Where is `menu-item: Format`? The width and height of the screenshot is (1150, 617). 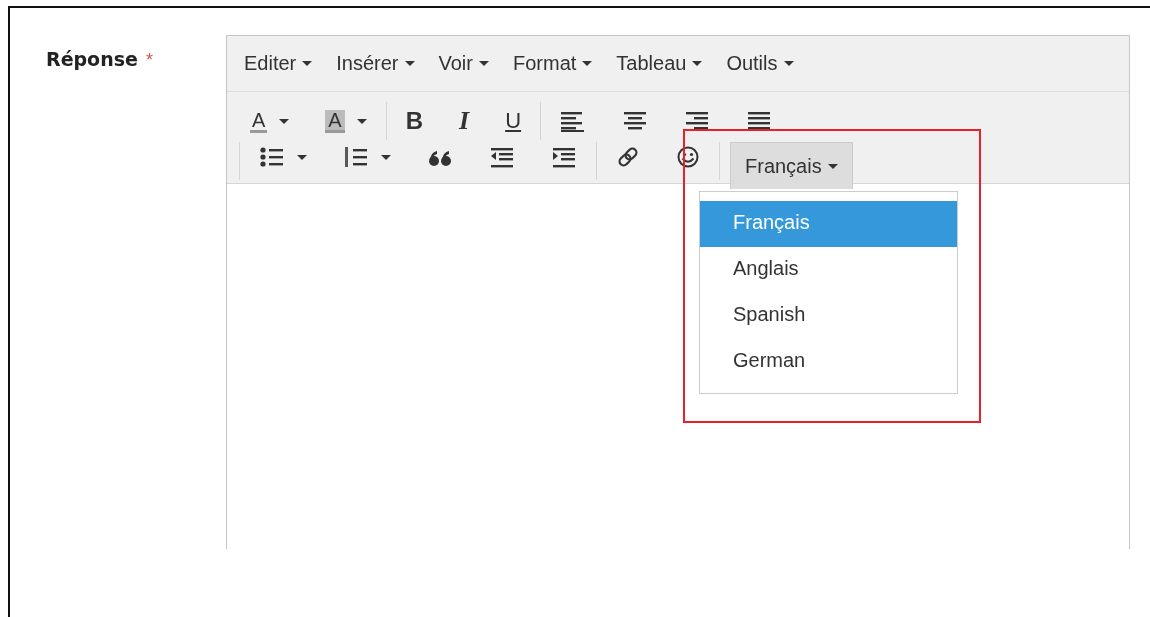 menu-item: Format is located at coordinates (552, 63).